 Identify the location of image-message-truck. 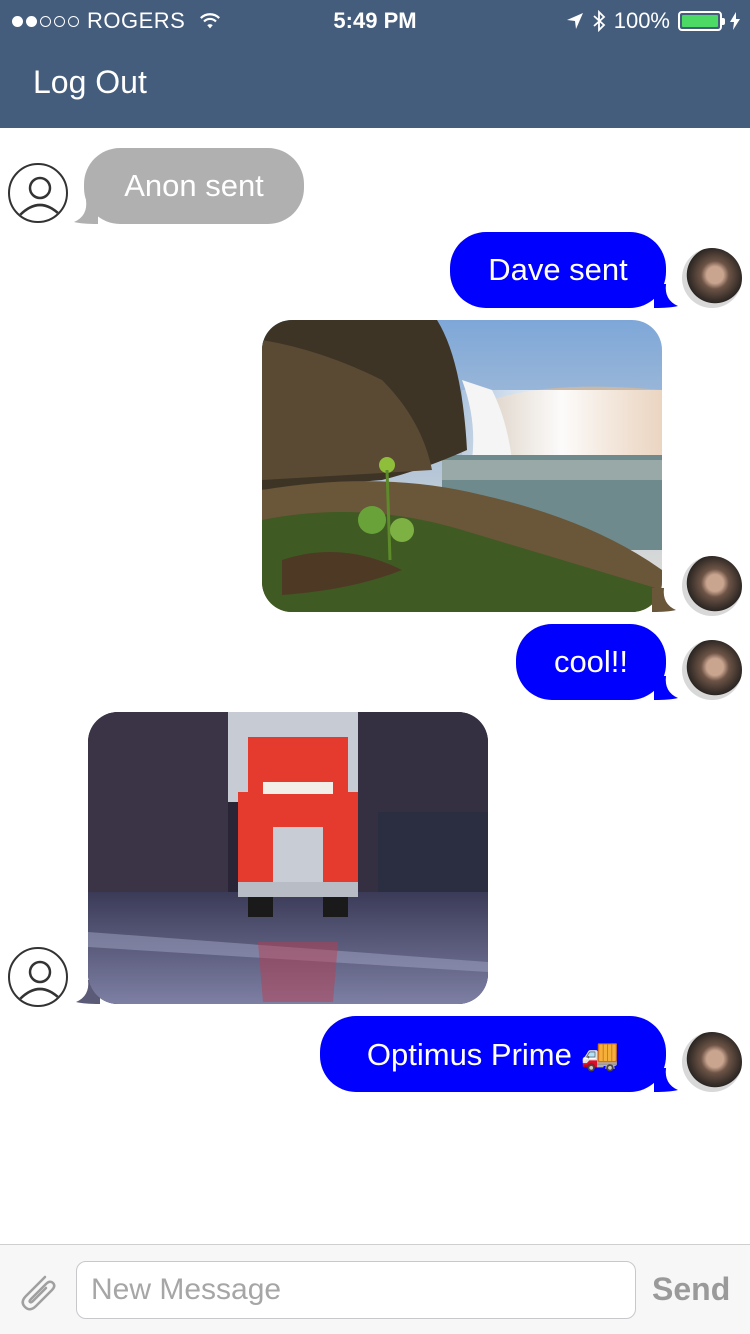
(288, 858).